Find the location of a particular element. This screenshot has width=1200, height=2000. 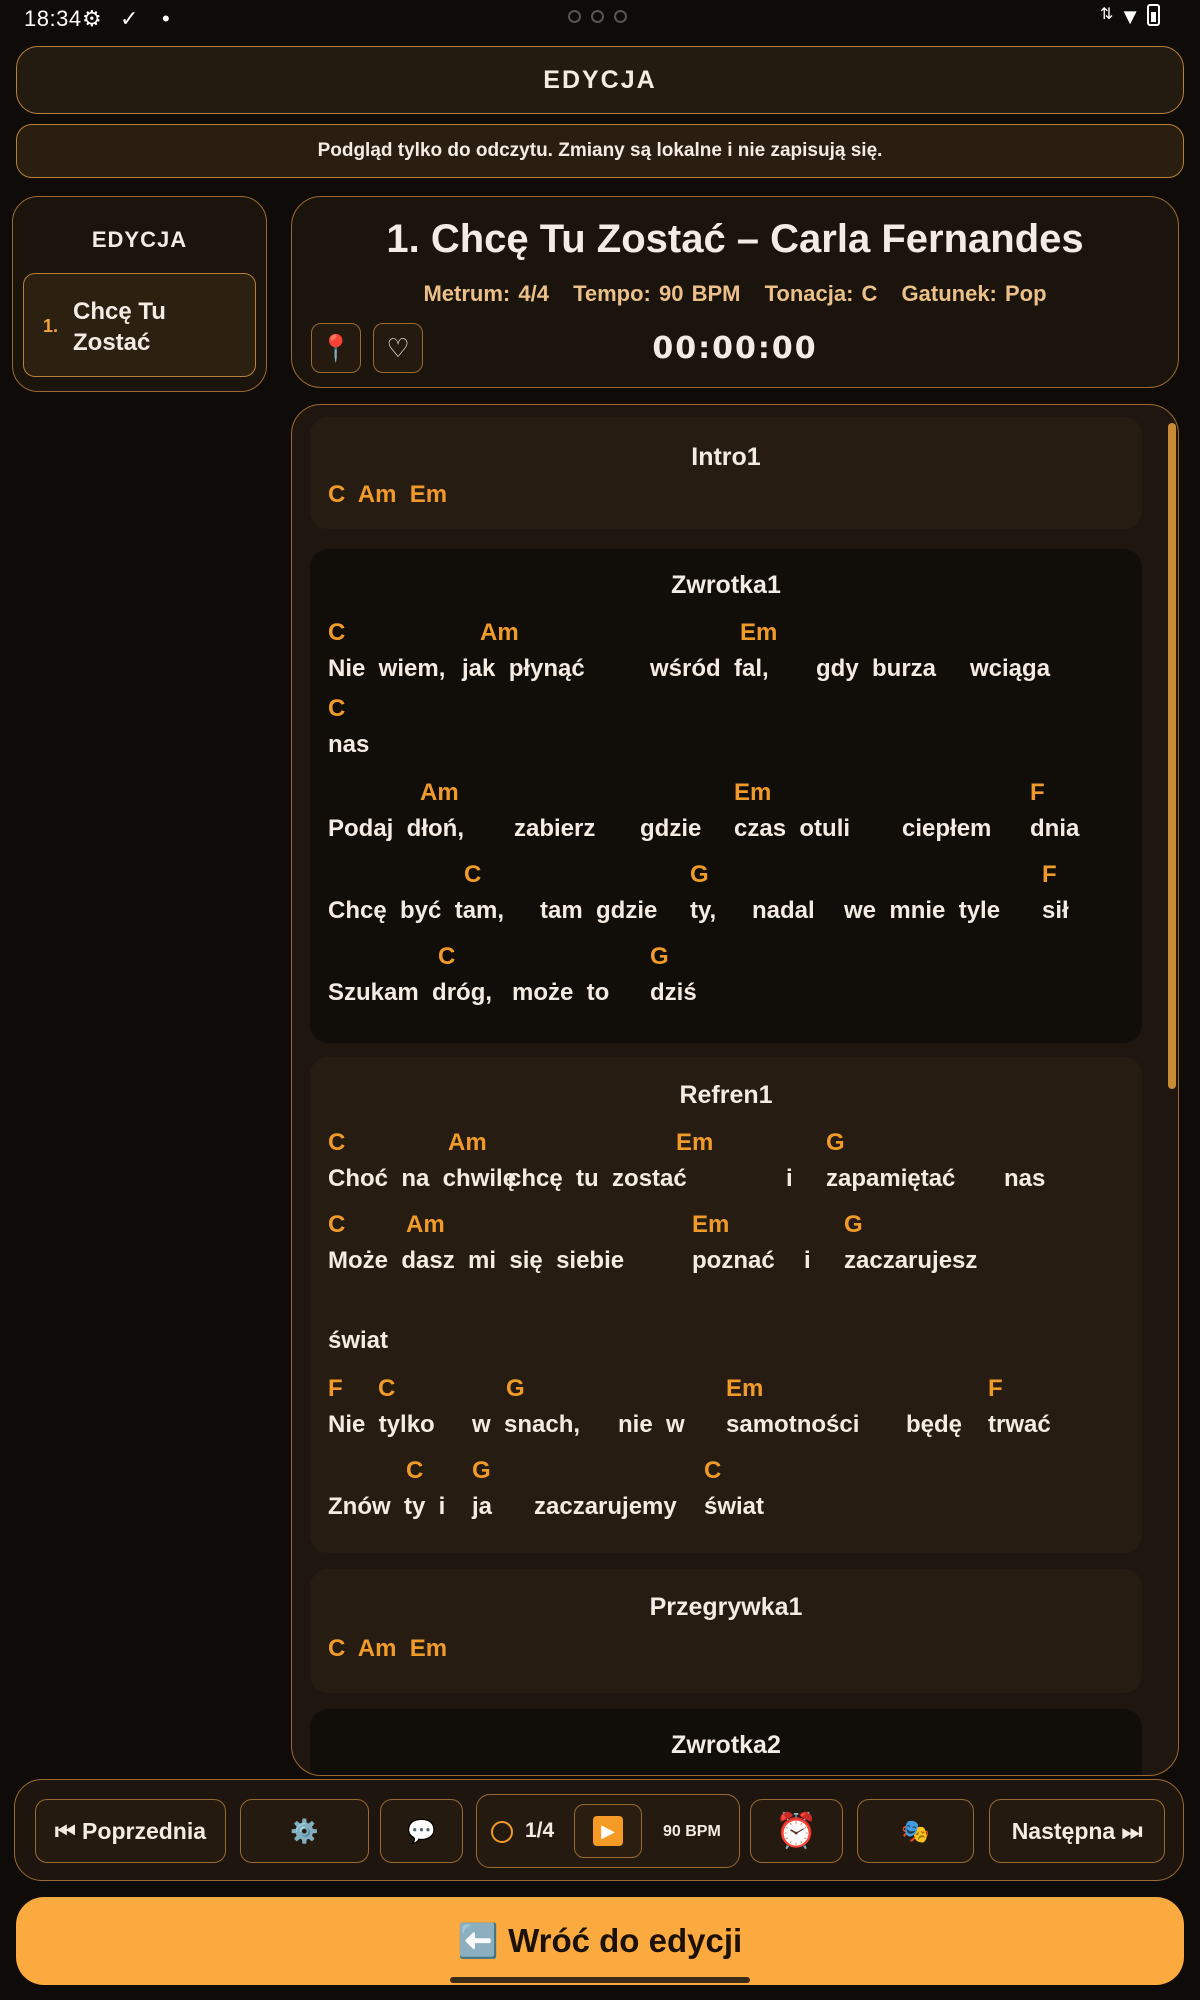

lyric: Podaj dłoń, is located at coordinates (396, 828).